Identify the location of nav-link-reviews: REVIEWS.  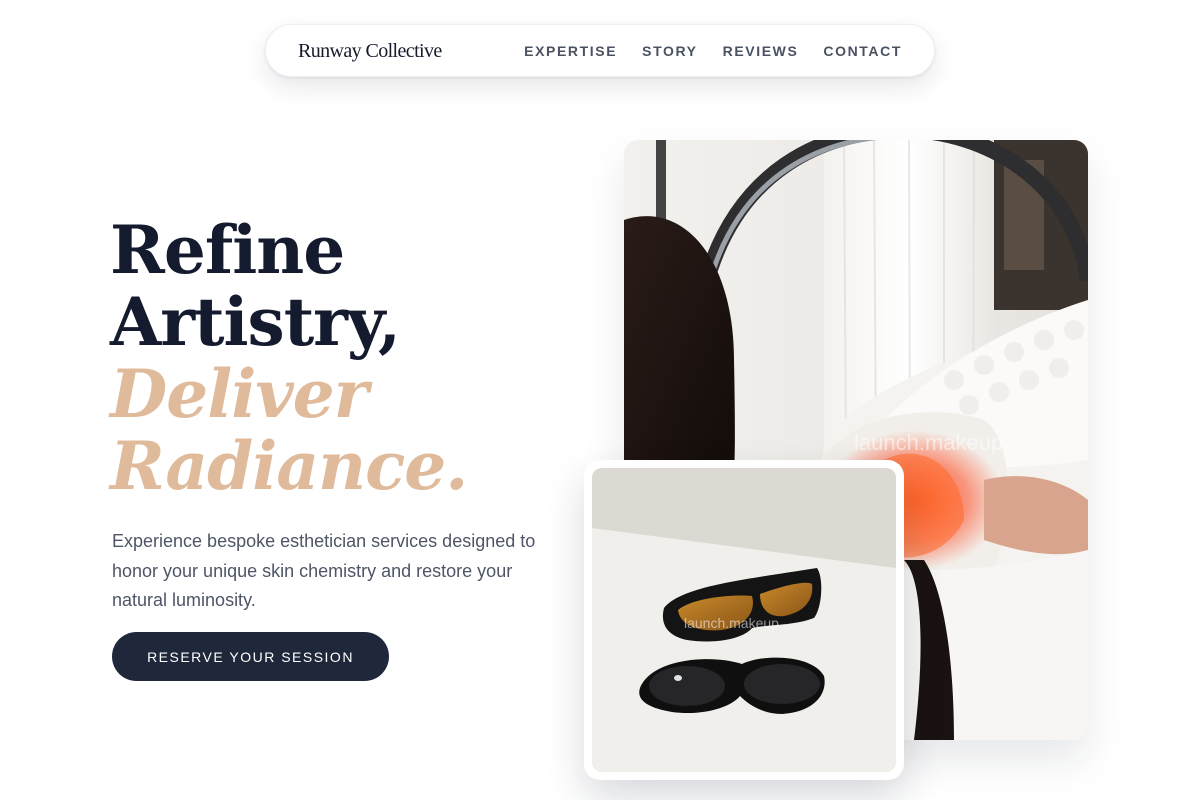
(761, 51).